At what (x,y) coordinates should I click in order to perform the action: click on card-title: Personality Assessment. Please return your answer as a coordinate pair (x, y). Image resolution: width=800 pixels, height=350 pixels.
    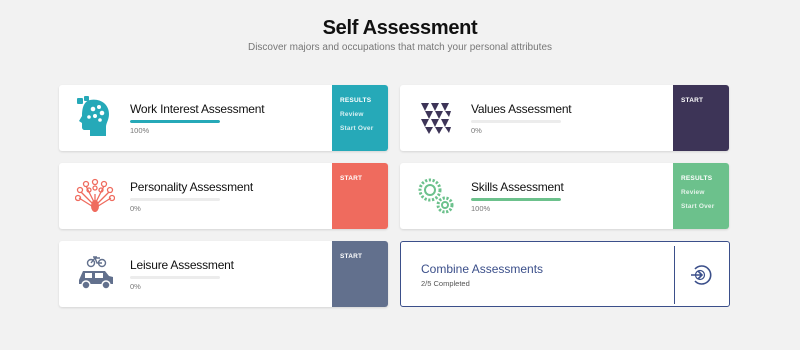
    Looking at the image, I should click on (191, 187).